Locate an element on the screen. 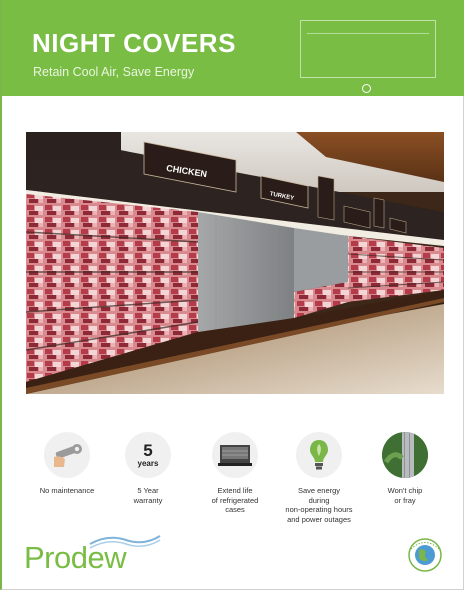 The width and height of the screenshot is (464, 590). display-case-icon is located at coordinates (235, 455).